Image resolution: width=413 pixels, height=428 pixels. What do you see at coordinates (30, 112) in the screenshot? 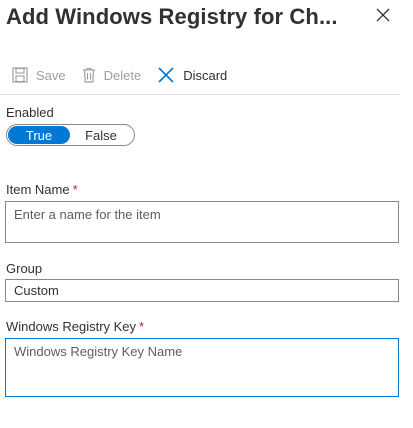
I see `enabled-label: Enabled` at bounding box center [30, 112].